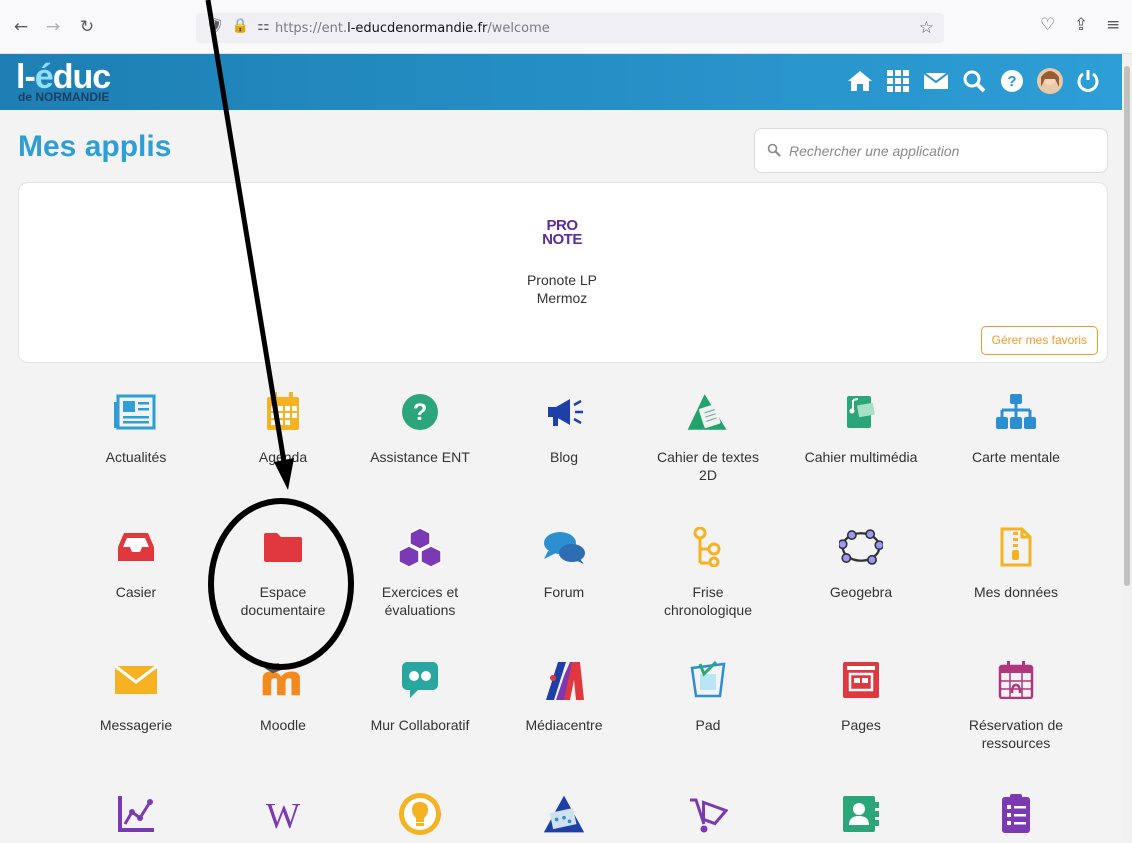 Image resolution: width=1132 pixels, height=843 pixels. I want to click on app-label: Carte mentale, so click(1016, 457).